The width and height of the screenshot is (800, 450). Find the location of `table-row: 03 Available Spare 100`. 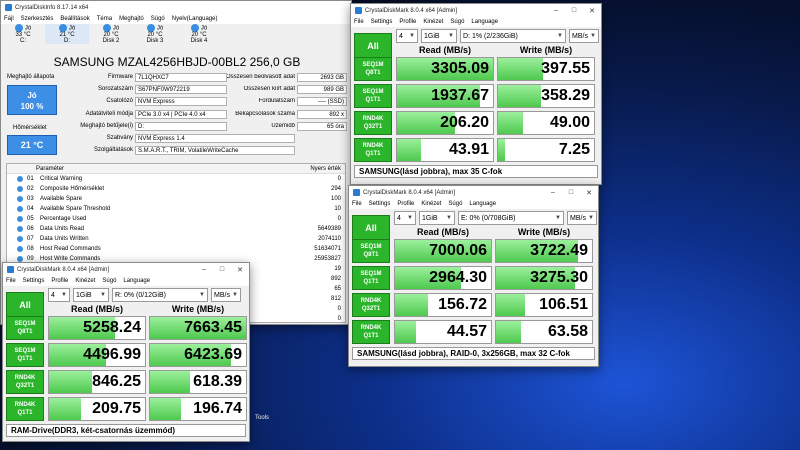

table-row: 03 Available Spare 100 is located at coordinates (176, 199).